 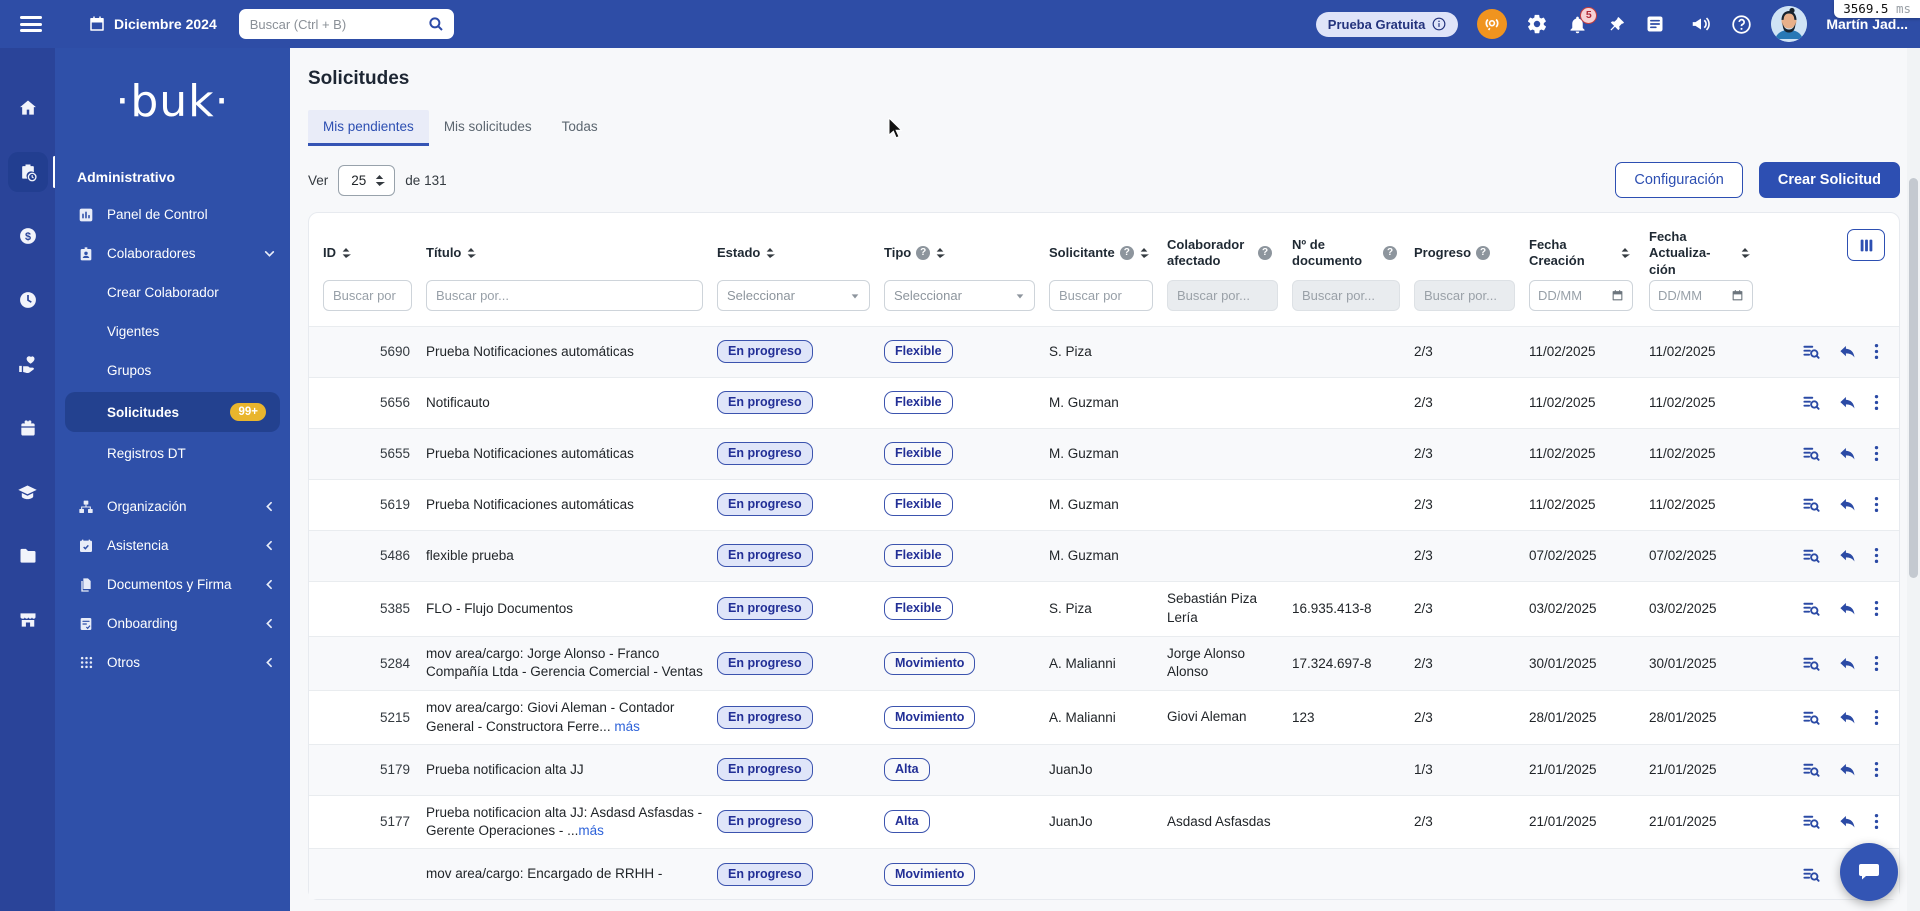 What do you see at coordinates (1655, 24) in the screenshot?
I see `notes-icon` at bounding box center [1655, 24].